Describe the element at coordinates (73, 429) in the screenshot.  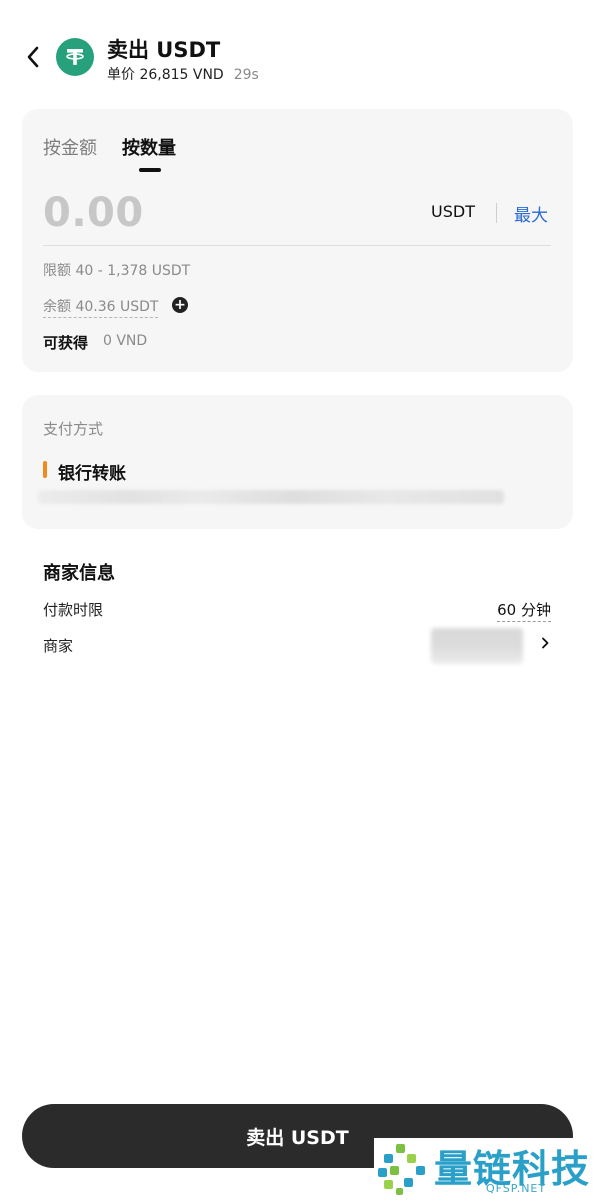
I see `payment-method-title: 支付方式` at that location.